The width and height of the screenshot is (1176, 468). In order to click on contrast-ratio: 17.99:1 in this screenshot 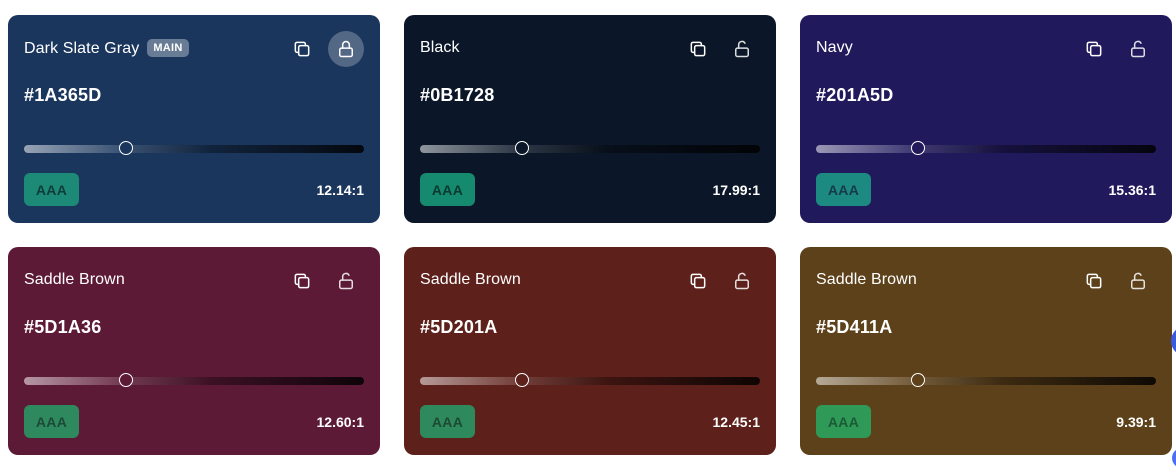, I will do `click(736, 190)`.